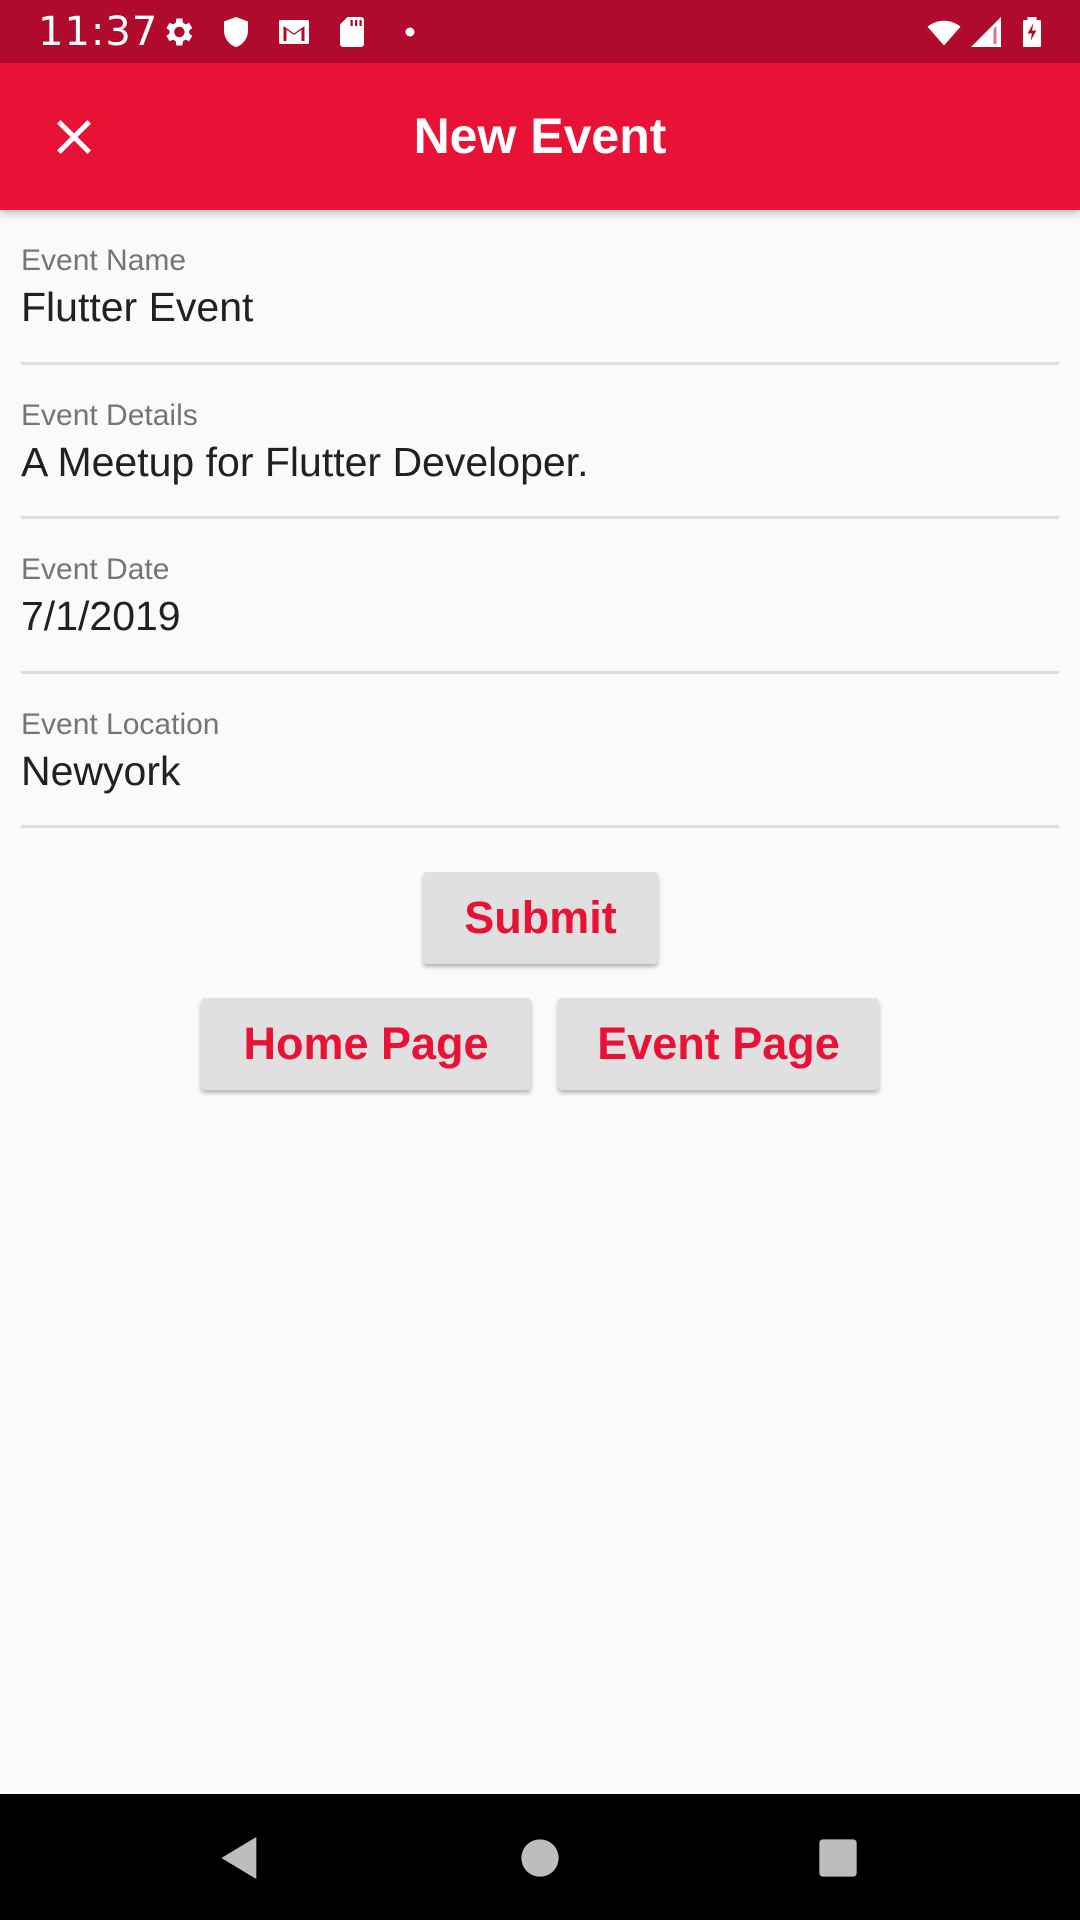 The image size is (1080, 1920). What do you see at coordinates (109, 415) in the screenshot?
I see `event-details-label: Event Details` at bounding box center [109, 415].